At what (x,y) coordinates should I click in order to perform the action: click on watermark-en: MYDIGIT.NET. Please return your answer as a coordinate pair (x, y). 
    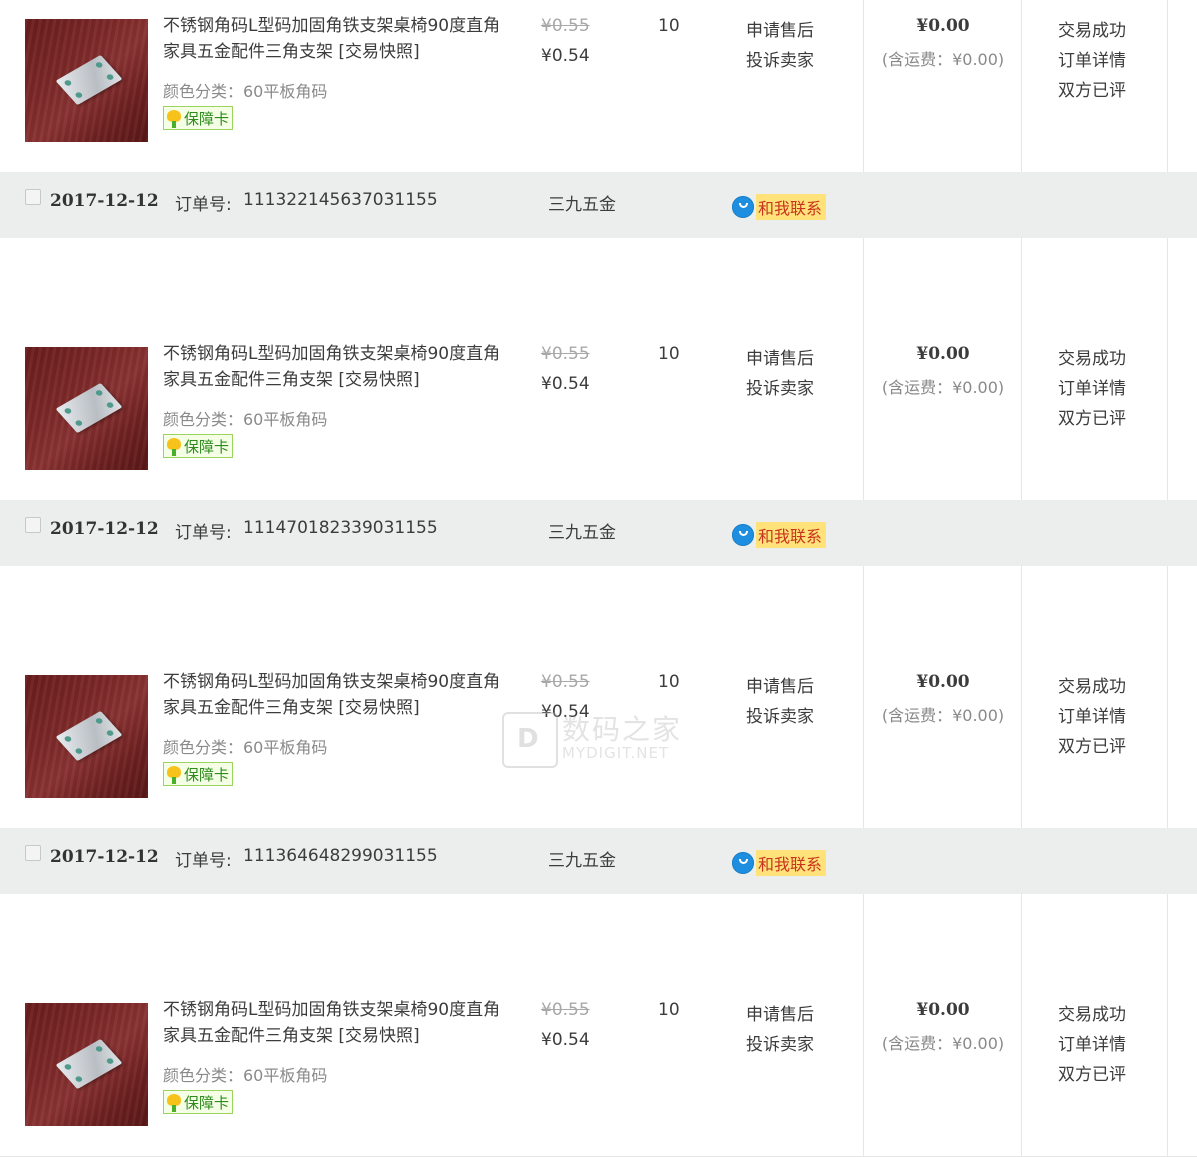
    Looking at the image, I should click on (616, 753).